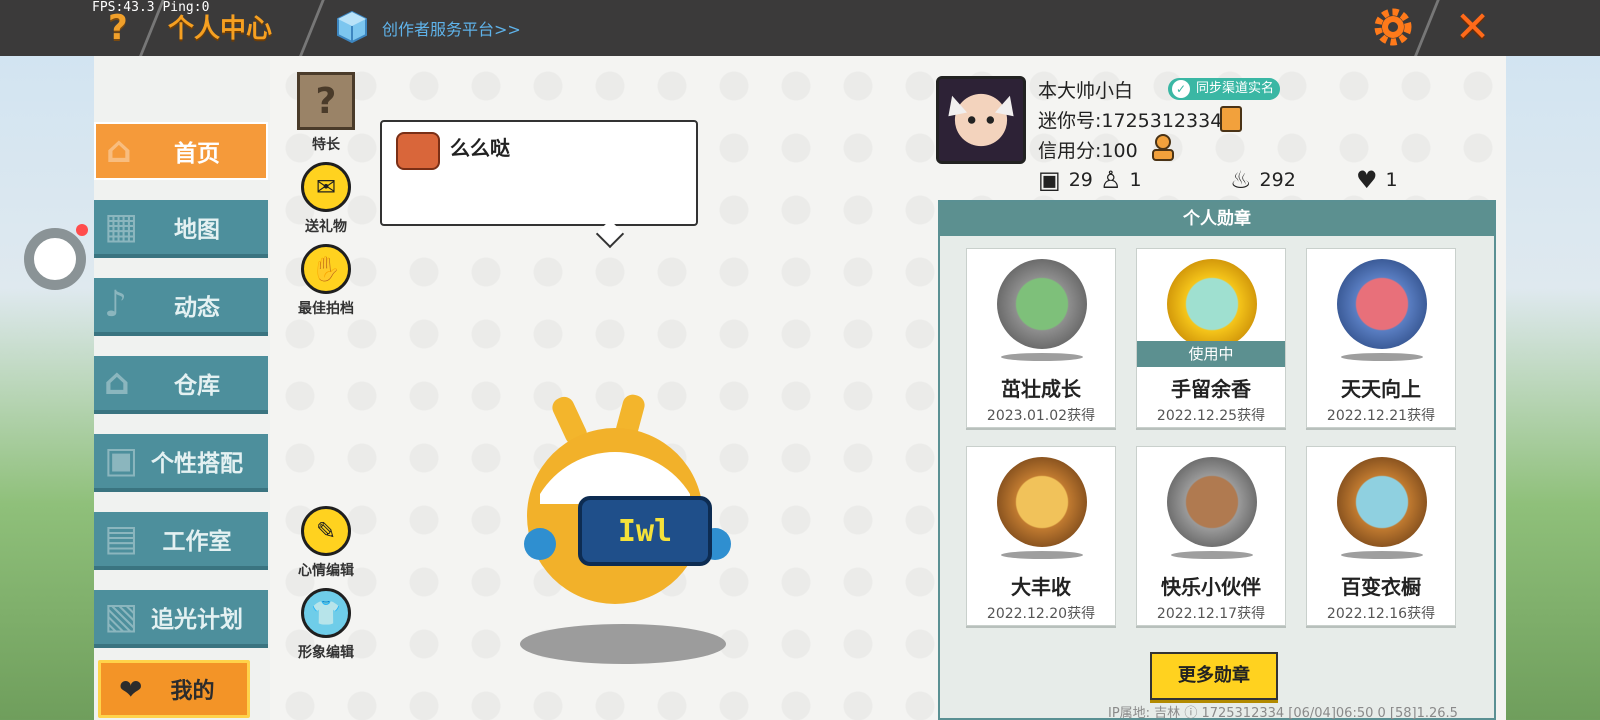 This screenshot has height=720, width=1600. Describe the element at coordinates (123, 28) in the screenshot. I see `help-icon: ?` at that location.